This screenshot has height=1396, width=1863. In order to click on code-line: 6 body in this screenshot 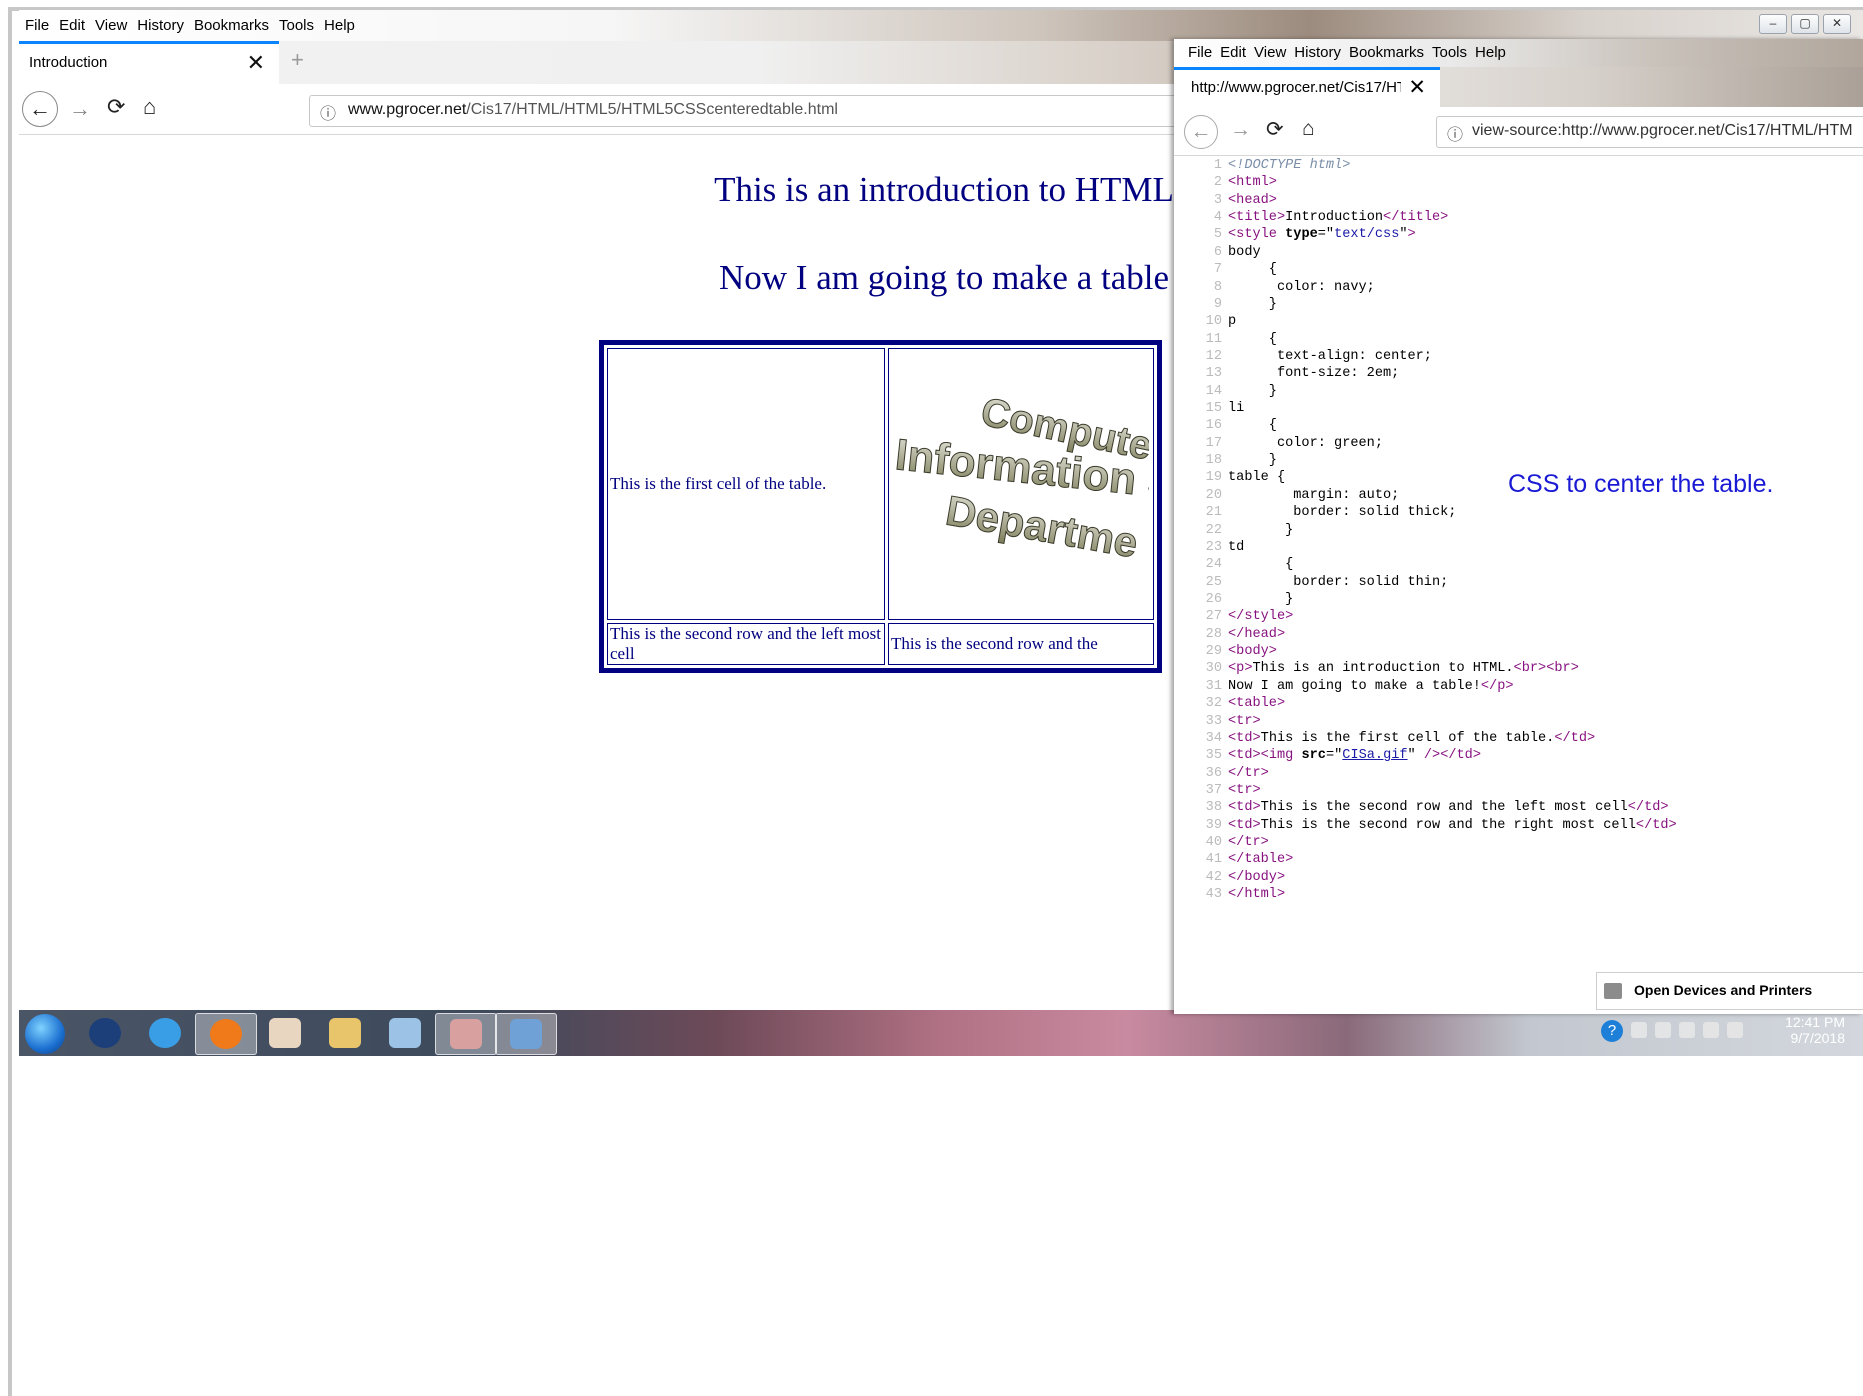, I will do `click(1518, 252)`.